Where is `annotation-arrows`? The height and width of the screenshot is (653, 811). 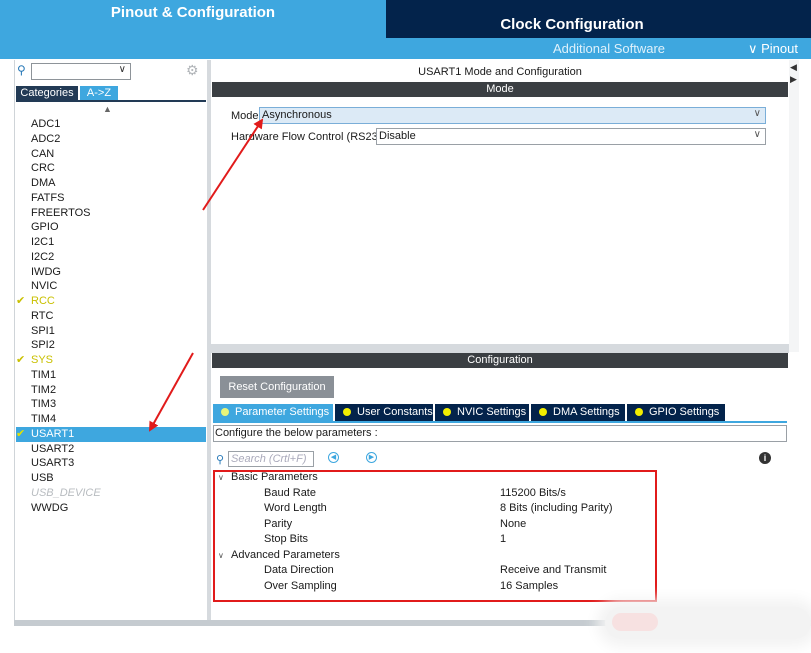
annotation-arrows is located at coordinates (206, 275).